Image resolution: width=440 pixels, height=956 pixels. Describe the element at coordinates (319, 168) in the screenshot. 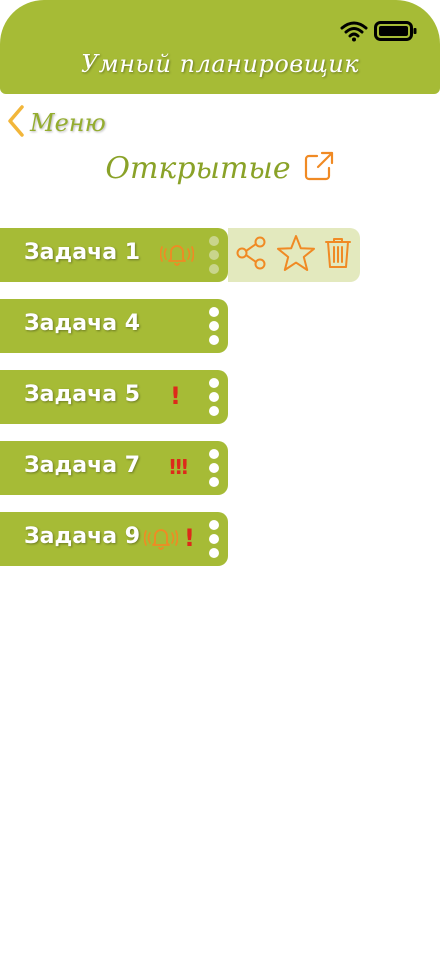

I see `external-link-icon` at that location.